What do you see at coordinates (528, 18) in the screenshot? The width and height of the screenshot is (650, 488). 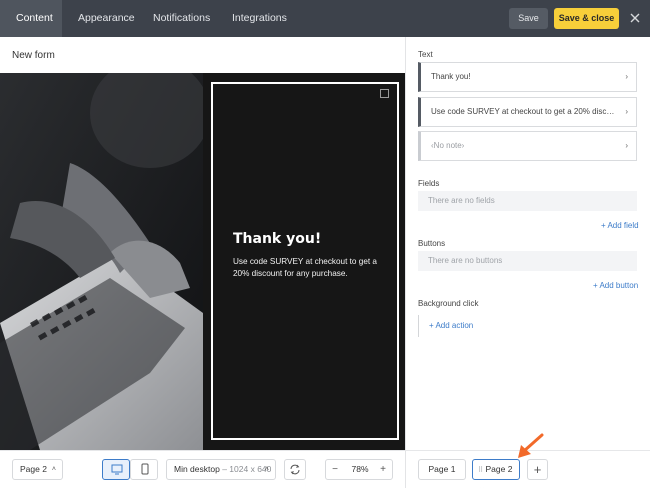 I see `save-button: Save` at bounding box center [528, 18].